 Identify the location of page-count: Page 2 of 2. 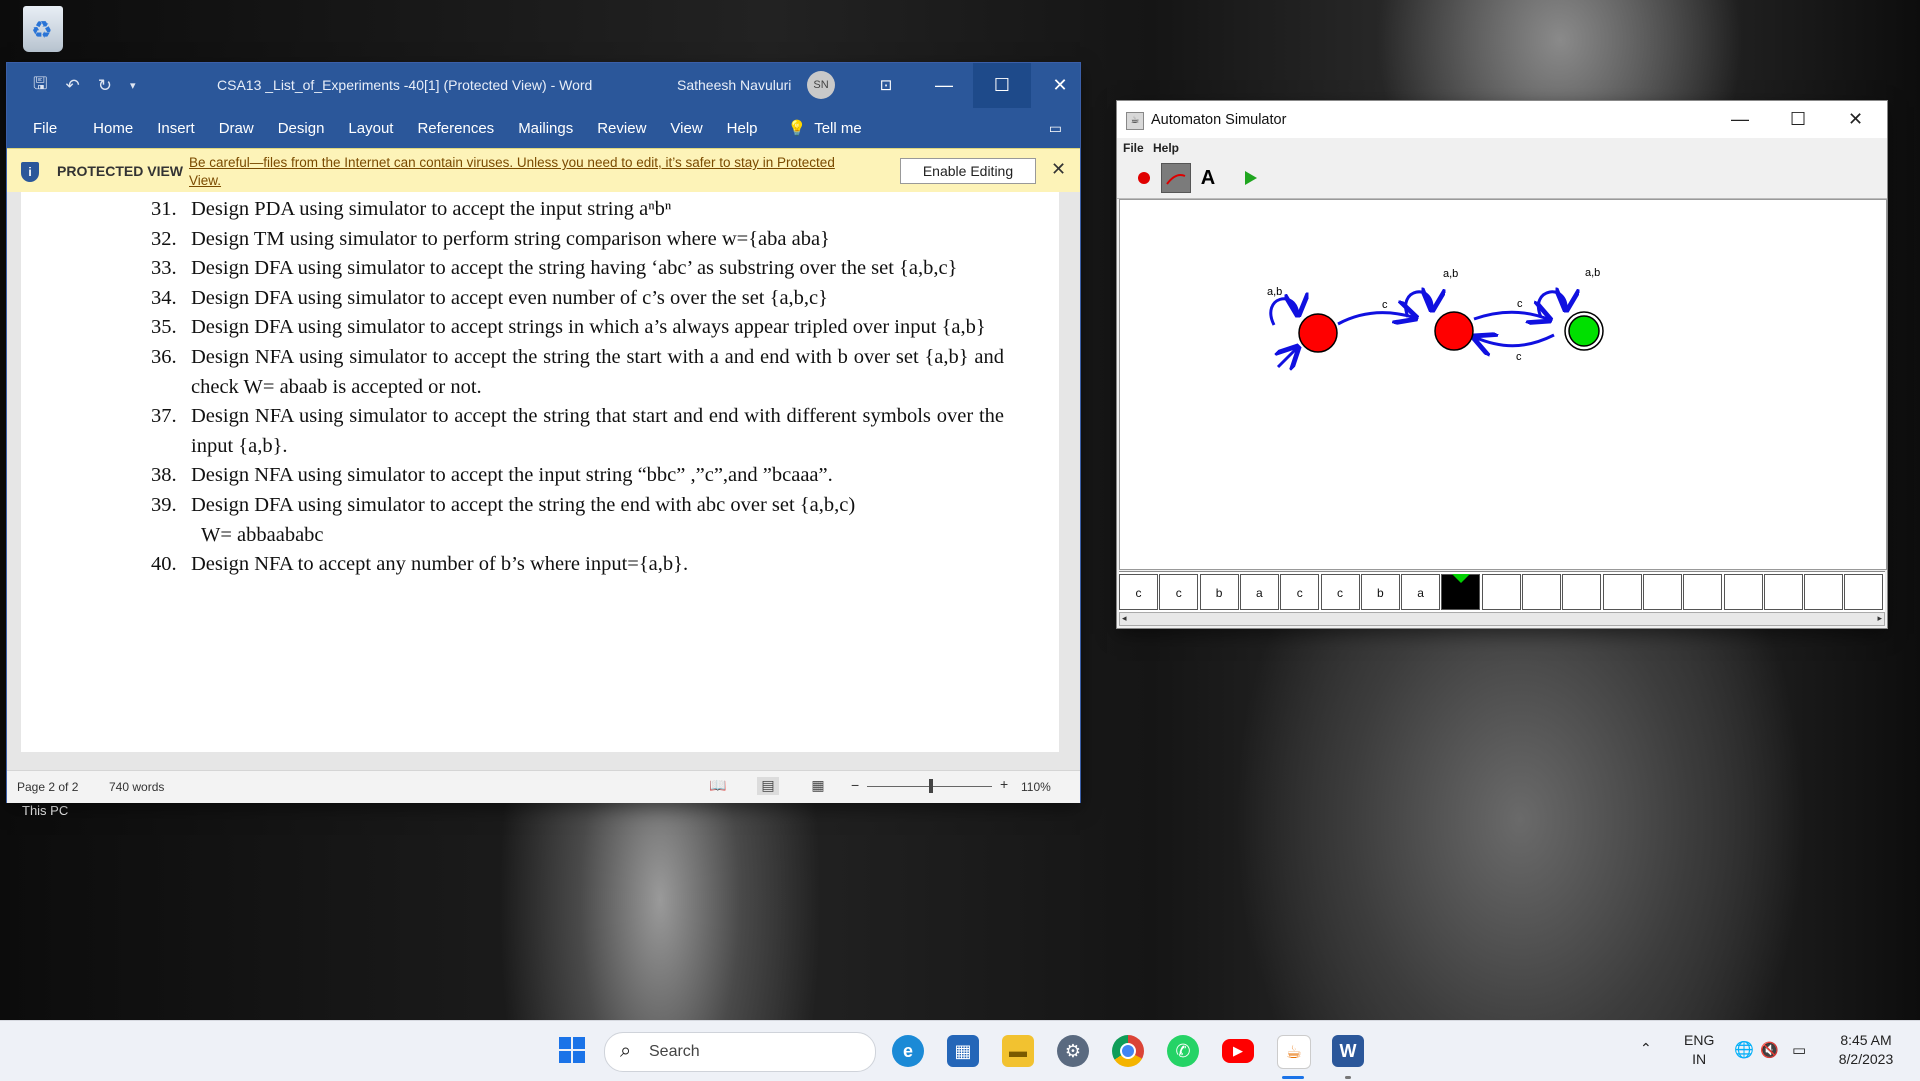
(47, 787).